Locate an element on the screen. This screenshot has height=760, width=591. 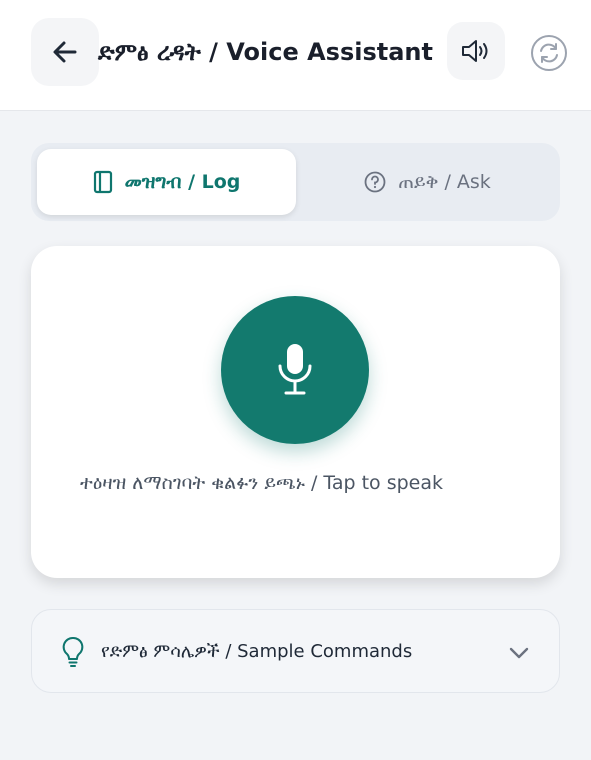
tab-log-label: መዝግብ / Log is located at coordinates (182, 182).